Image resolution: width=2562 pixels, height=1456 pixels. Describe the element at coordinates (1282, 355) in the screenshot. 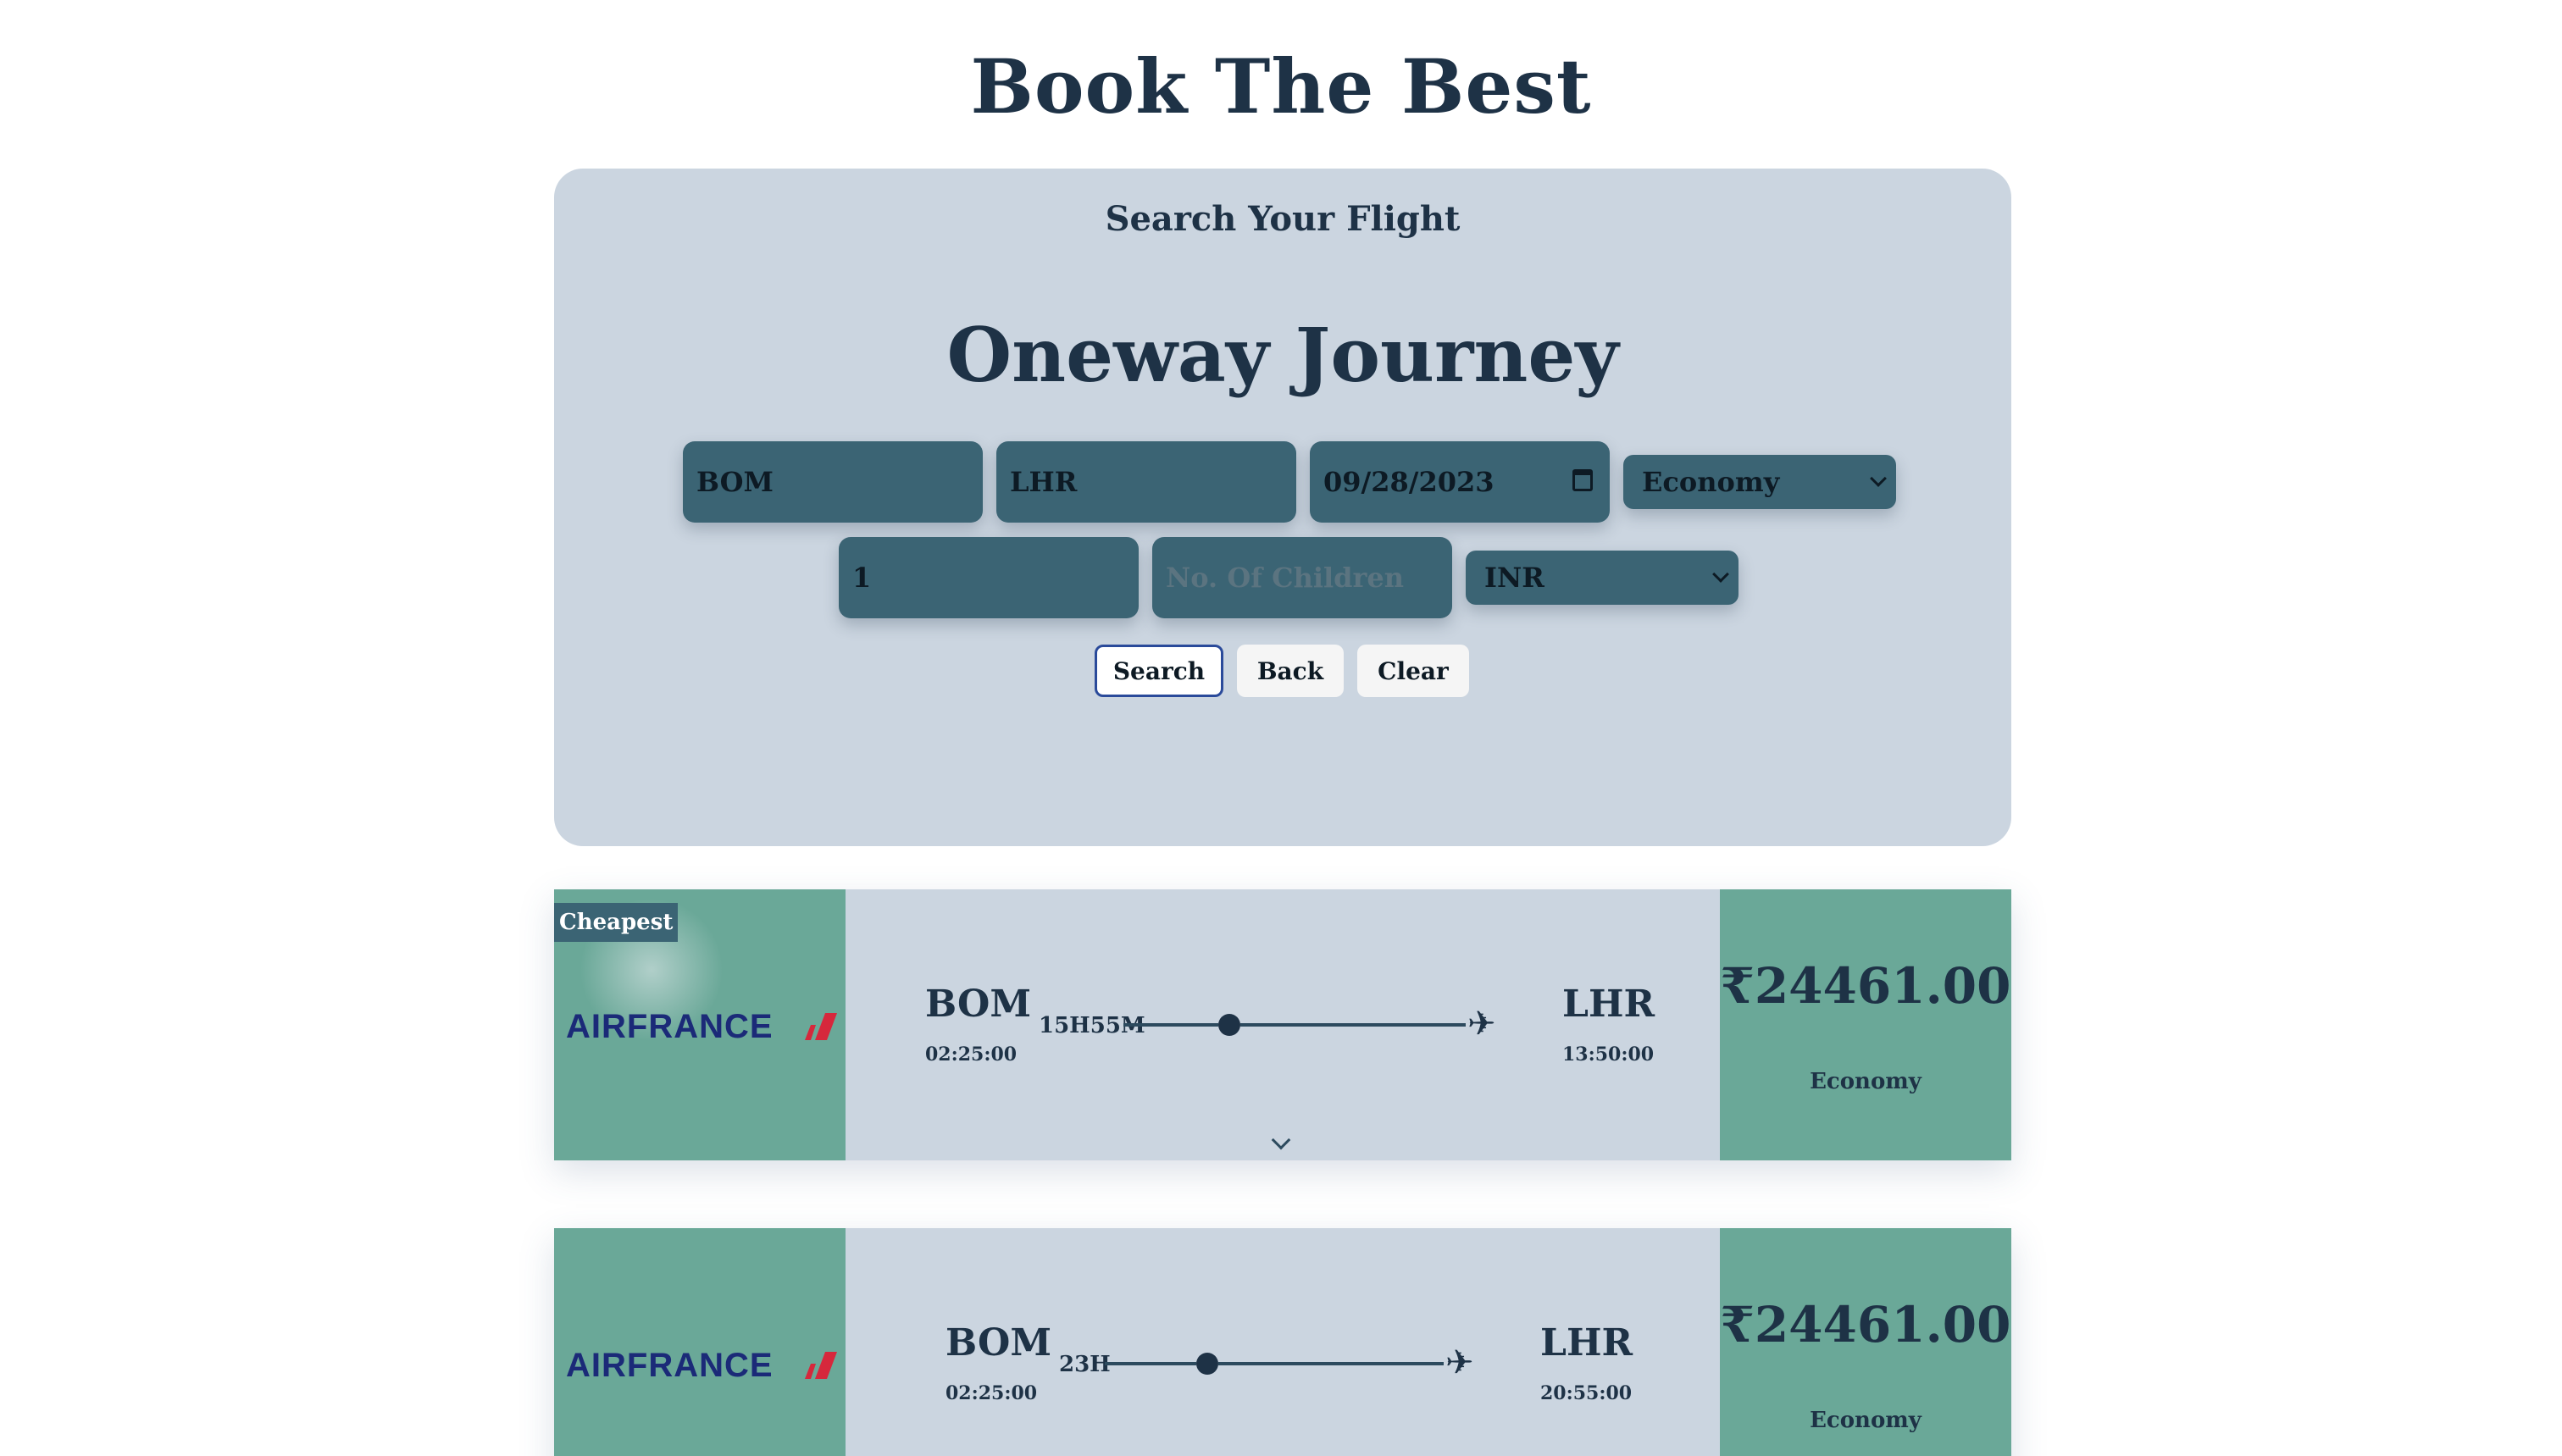

I see `journey-title: Oneway Journey` at that location.